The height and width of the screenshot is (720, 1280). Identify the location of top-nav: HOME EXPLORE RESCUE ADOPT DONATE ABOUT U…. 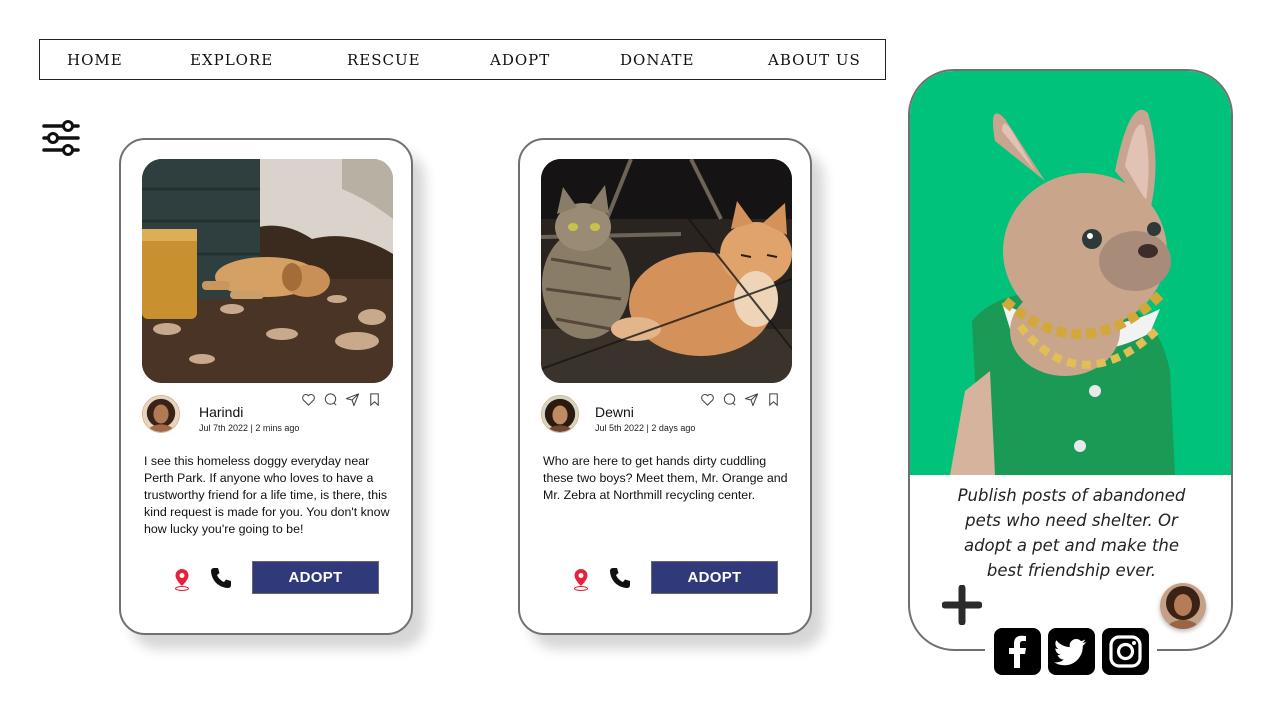
(462, 59).